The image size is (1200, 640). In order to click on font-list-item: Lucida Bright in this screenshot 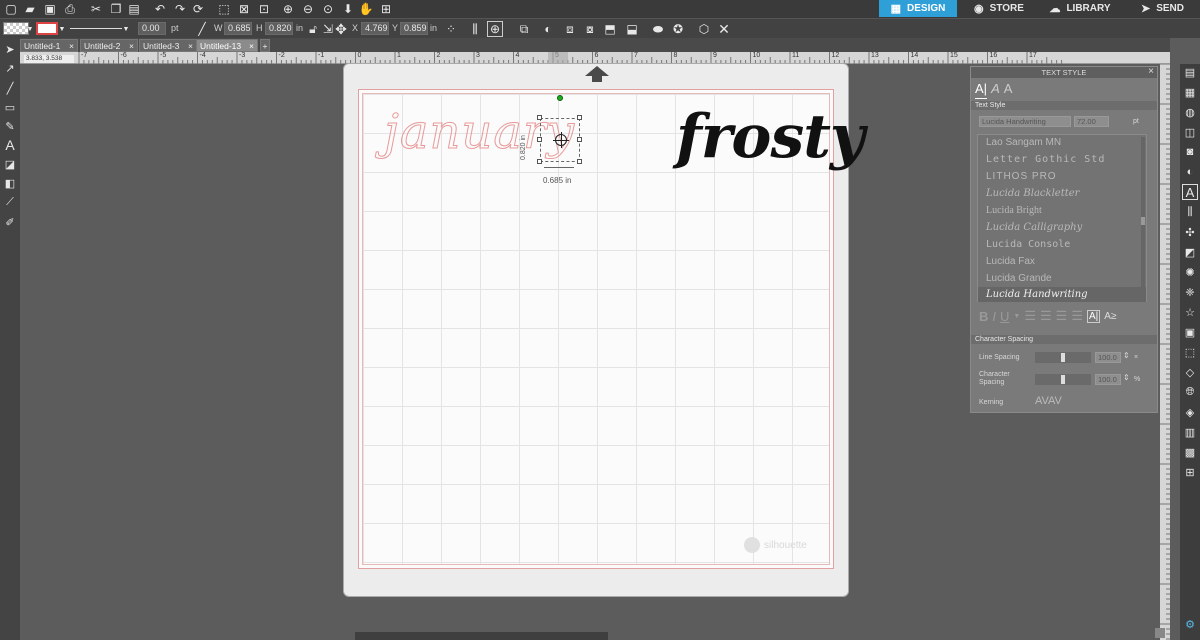, I will do `click(1014, 210)`.